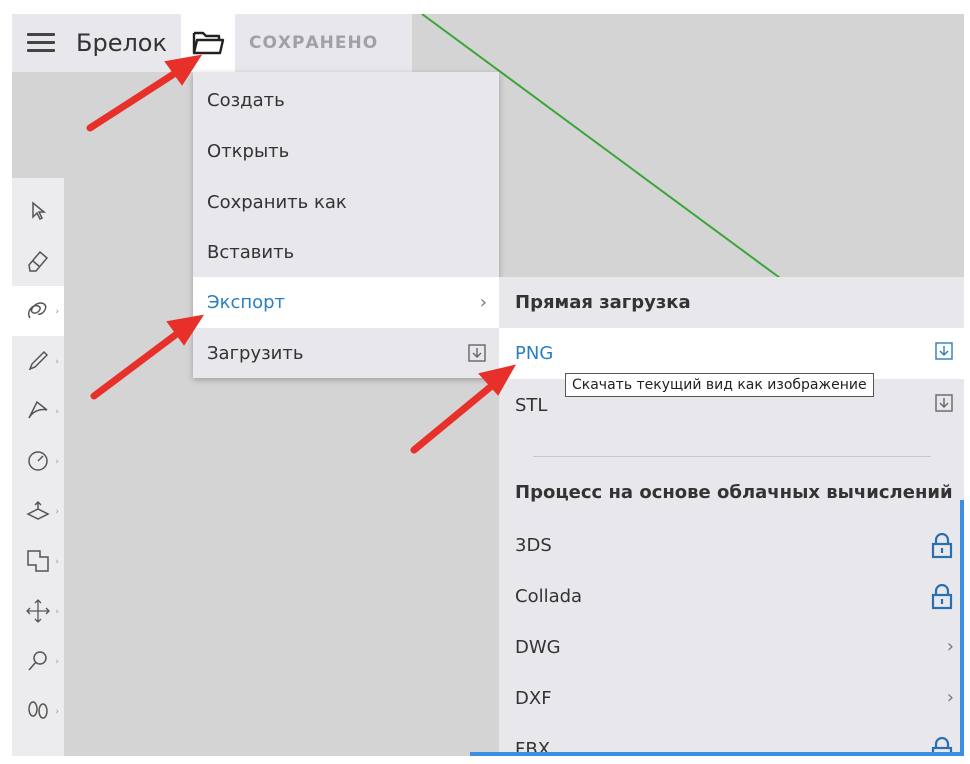 The height and width of the screenshot is (764, 970). Describe the element at coordinates (538, 647) in the screenshot. I see `export-item-label: DWG` at that location.